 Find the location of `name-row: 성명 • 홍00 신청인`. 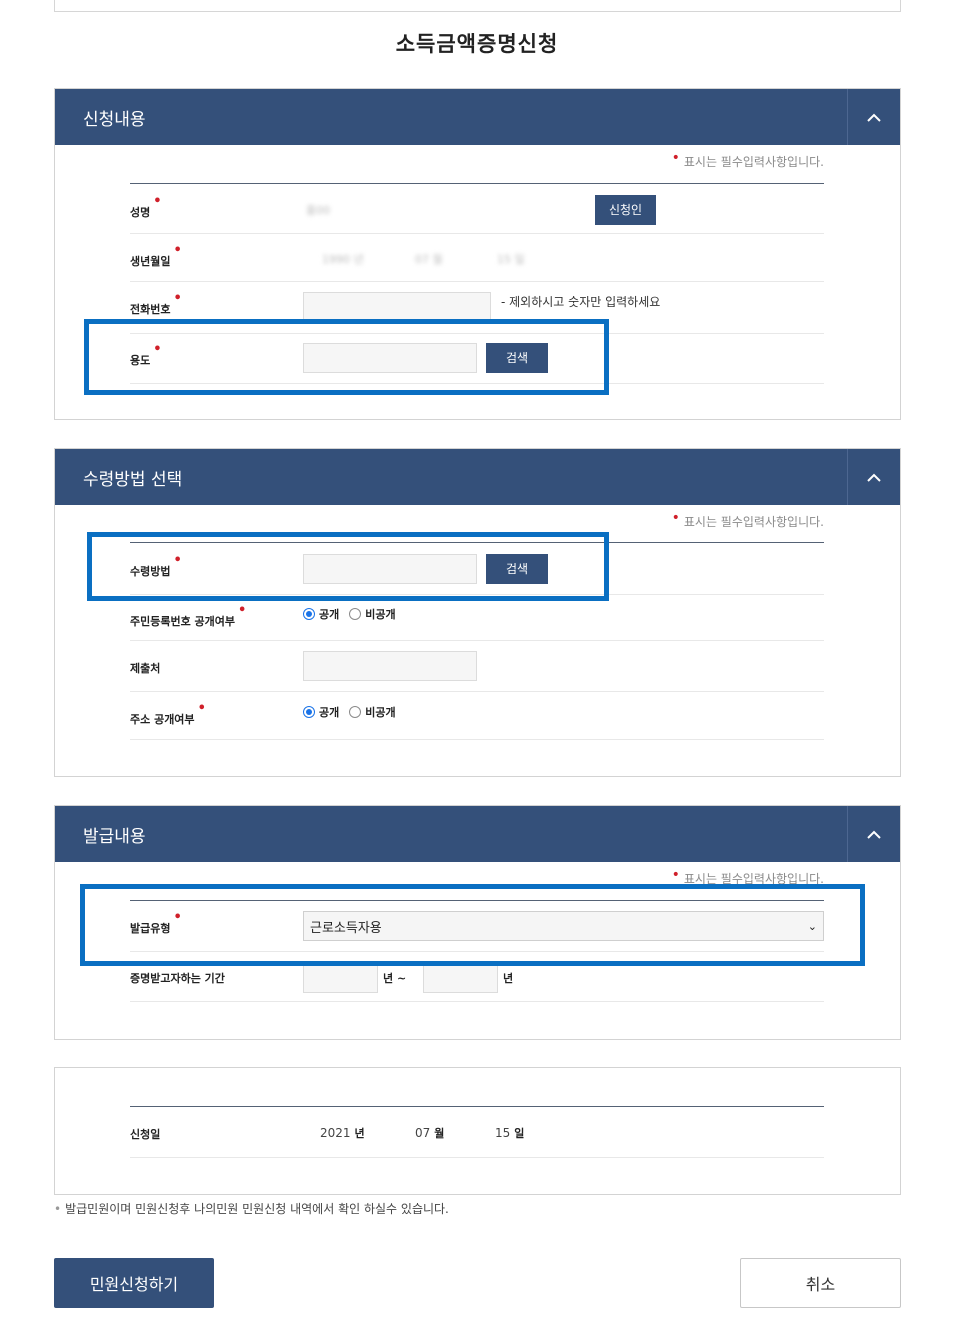

name-row: 성명 • 홍00 신청인 is located at coordinates (477, 209).